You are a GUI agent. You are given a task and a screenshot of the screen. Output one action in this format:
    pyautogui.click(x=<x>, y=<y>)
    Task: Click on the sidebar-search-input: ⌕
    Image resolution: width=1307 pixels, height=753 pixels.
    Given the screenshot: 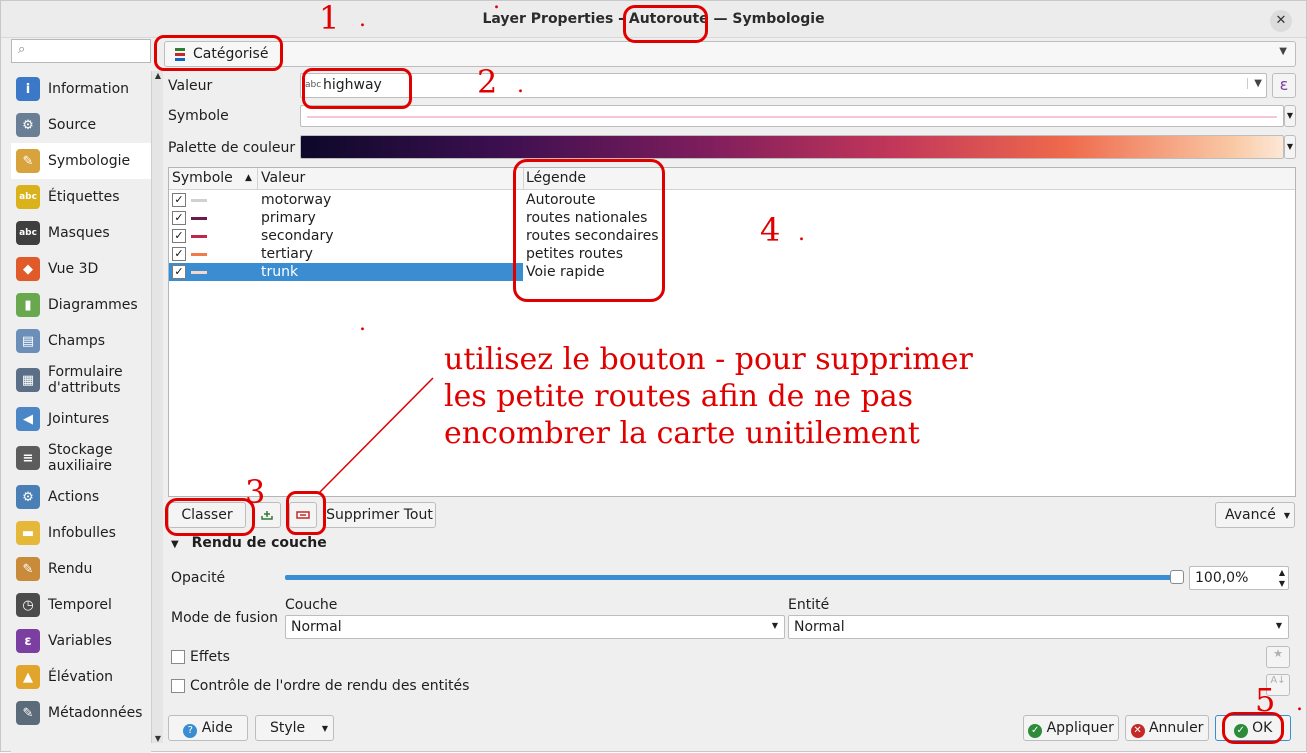 What is the action you would take?
    pyautogui.click(x=81, y=51)
    